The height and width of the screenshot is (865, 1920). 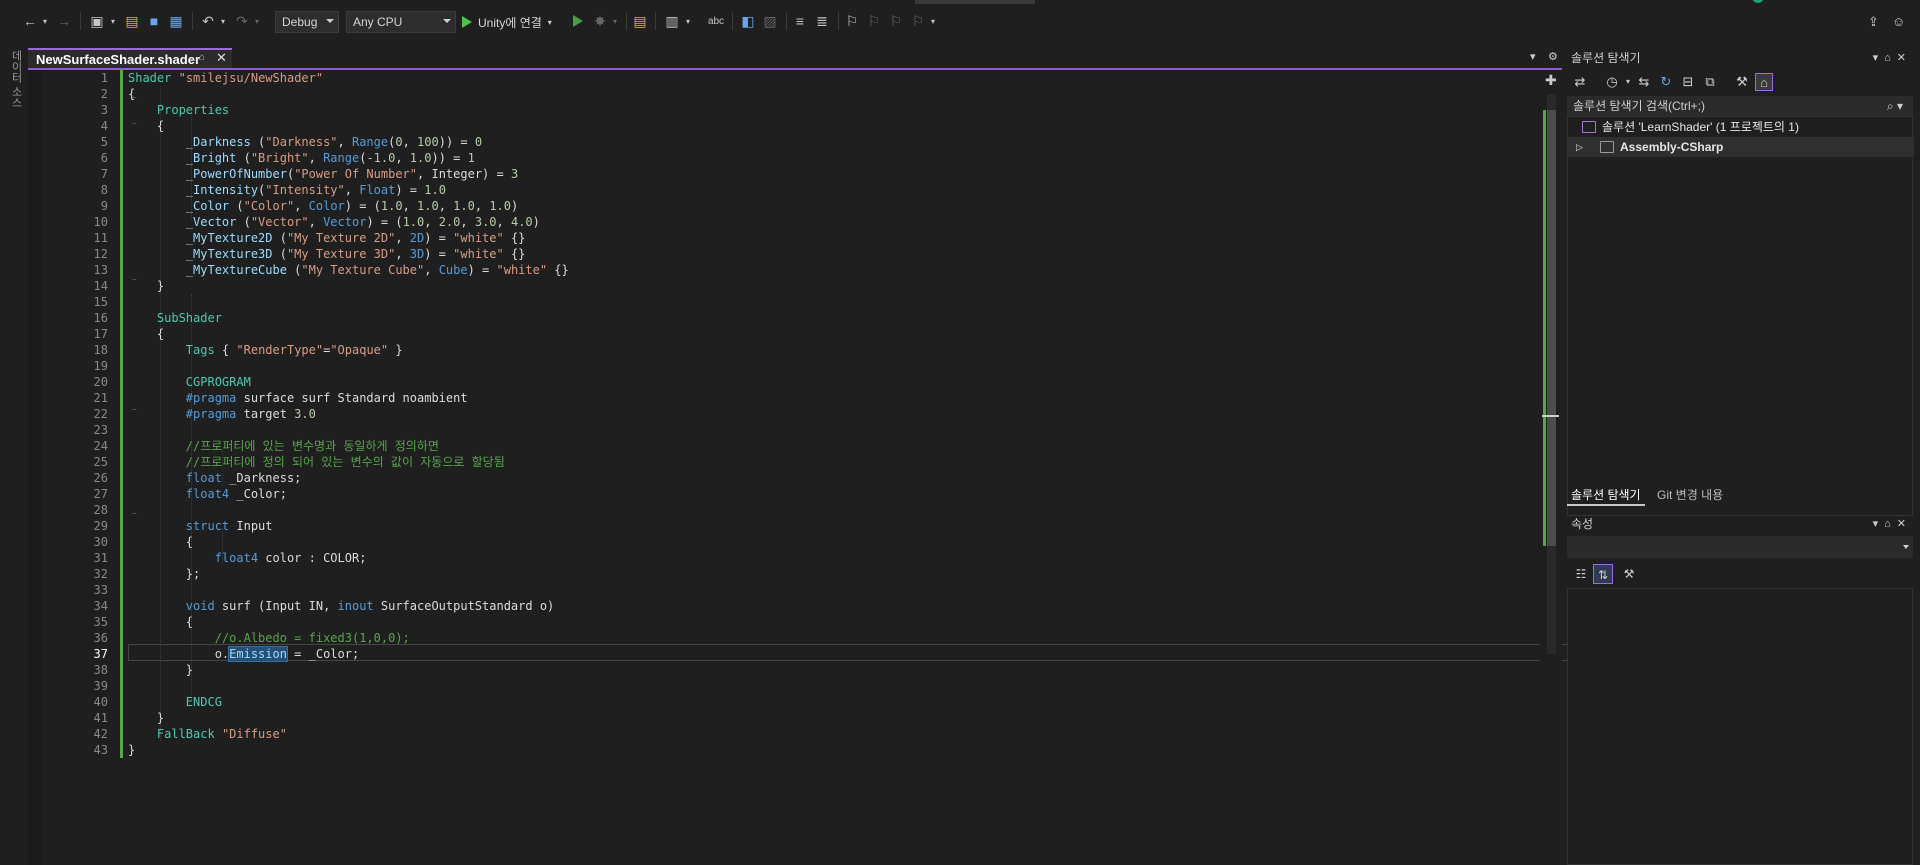 I want to click on bookmark-icon: ⚐, so click(x=852, y=21).